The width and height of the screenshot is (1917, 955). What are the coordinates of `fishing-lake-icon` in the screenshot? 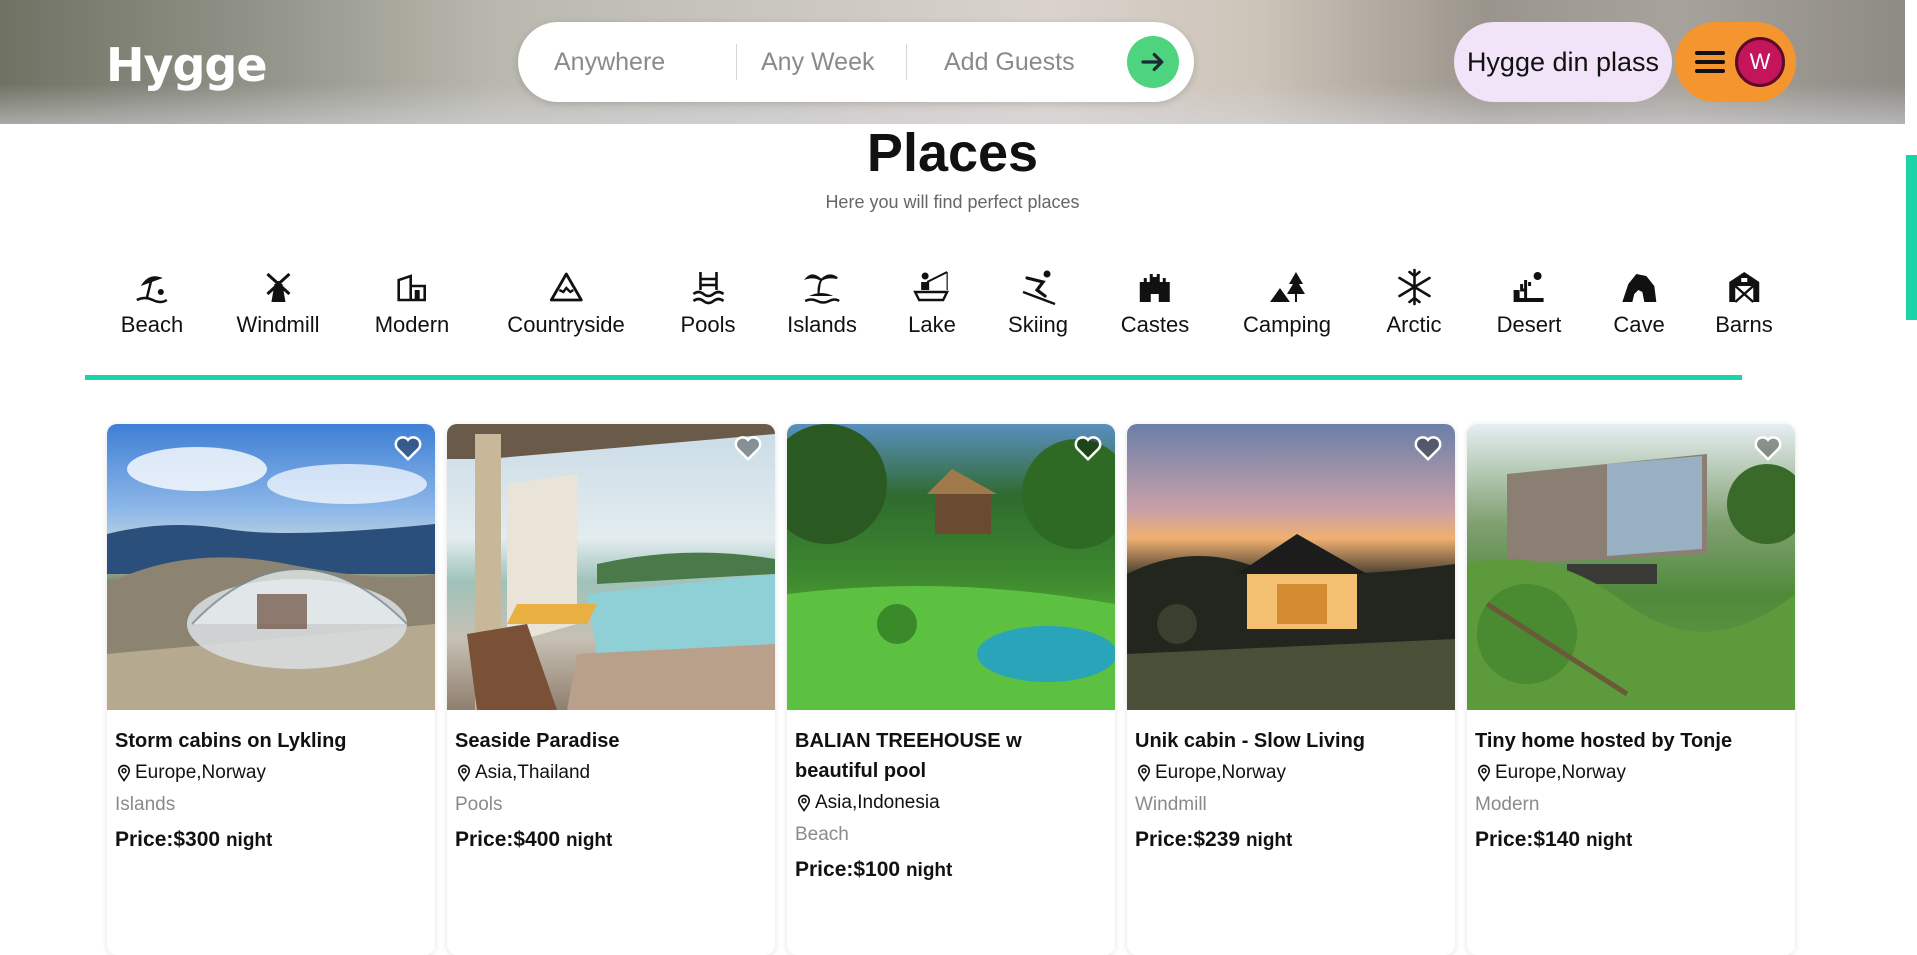 It's located at (931, 286).